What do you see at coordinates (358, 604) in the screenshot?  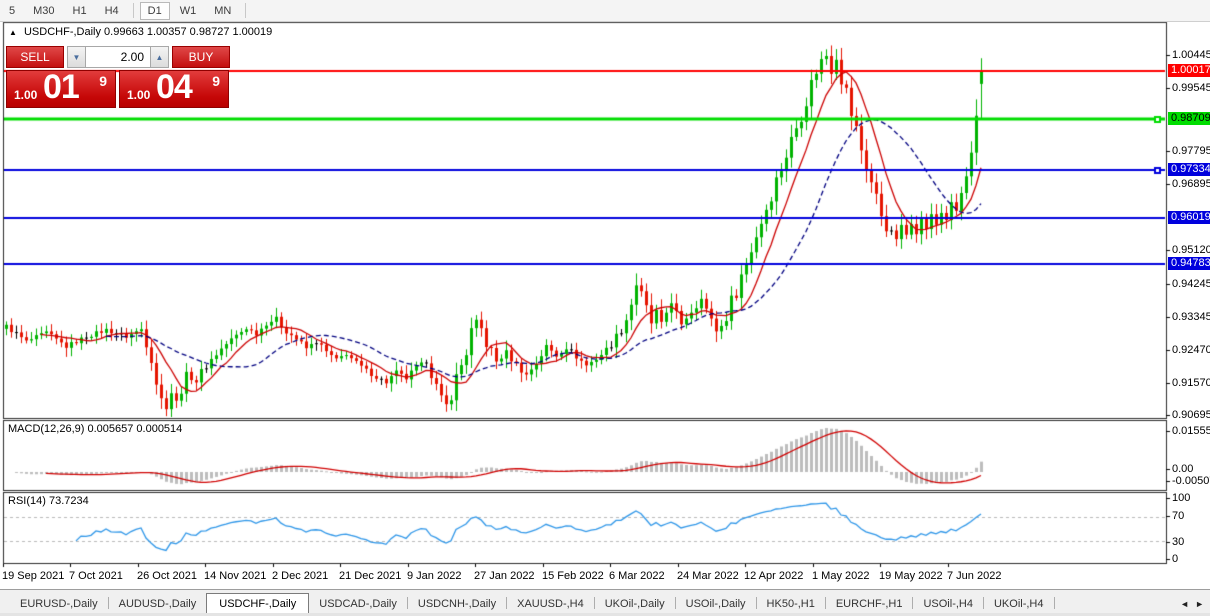 I see `tab-usdcad-daily: USDCAD-,Daily` at bounding box center [358, 604].